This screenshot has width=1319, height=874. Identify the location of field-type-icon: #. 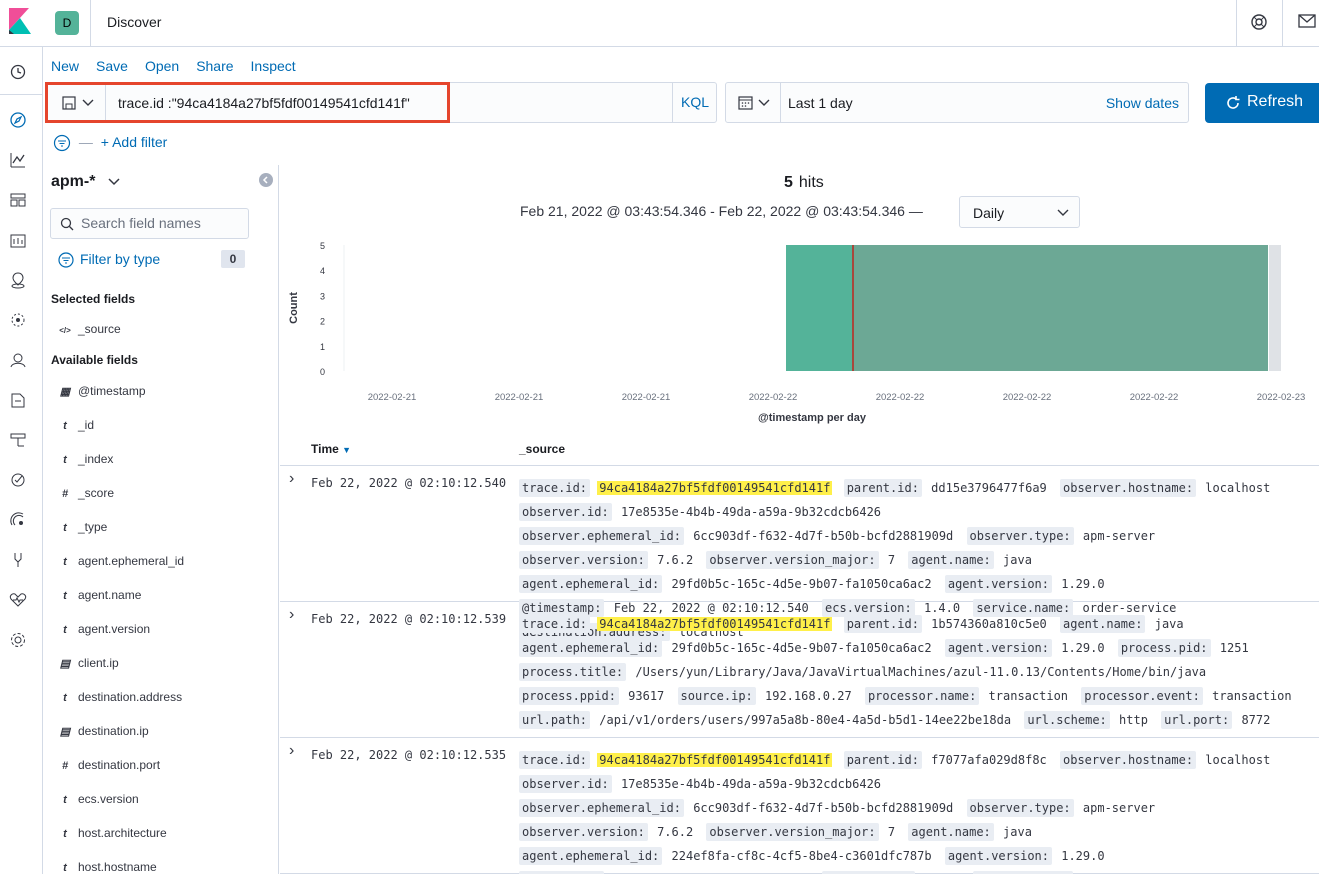
(65, 494).